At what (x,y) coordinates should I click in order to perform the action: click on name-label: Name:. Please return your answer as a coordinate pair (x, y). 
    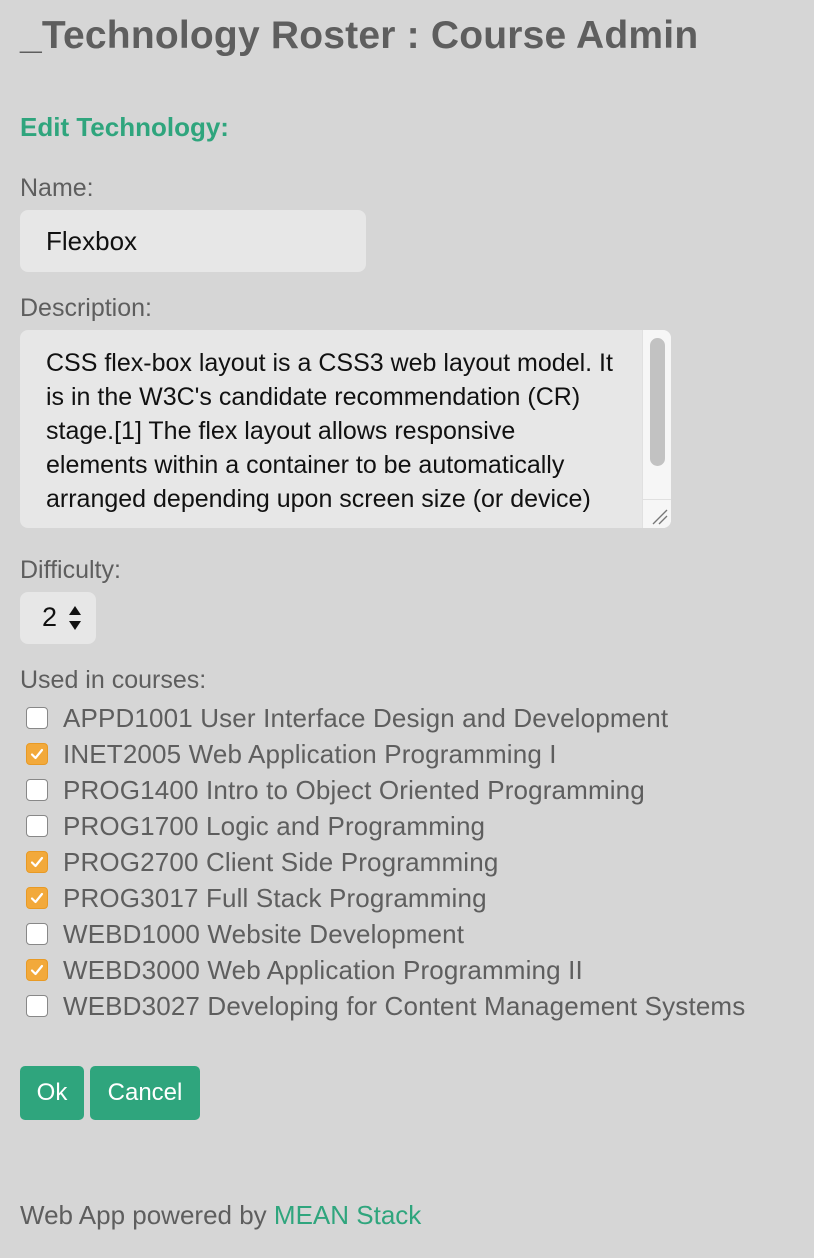
    Looking at the image, I should click on (57, 188).